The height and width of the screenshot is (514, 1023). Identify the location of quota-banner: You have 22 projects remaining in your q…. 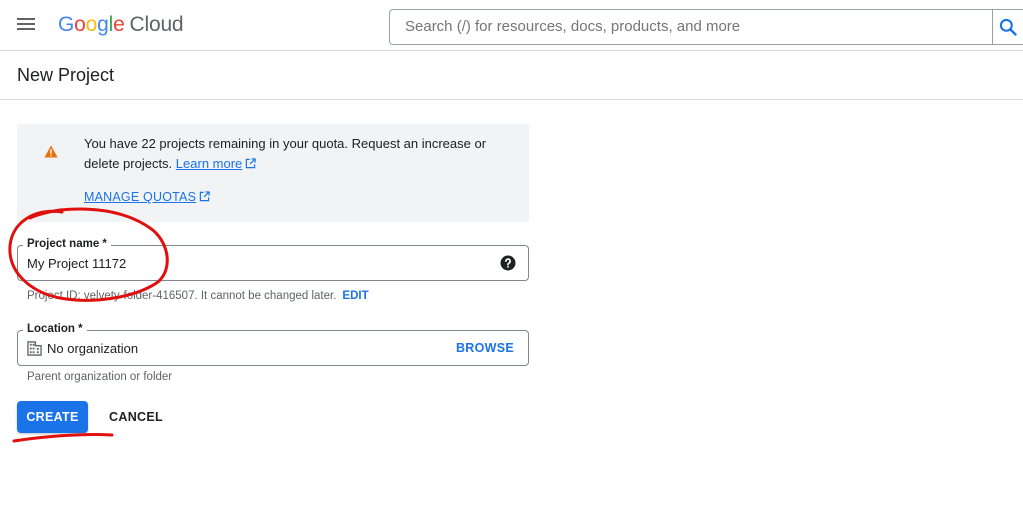
(273, 173).